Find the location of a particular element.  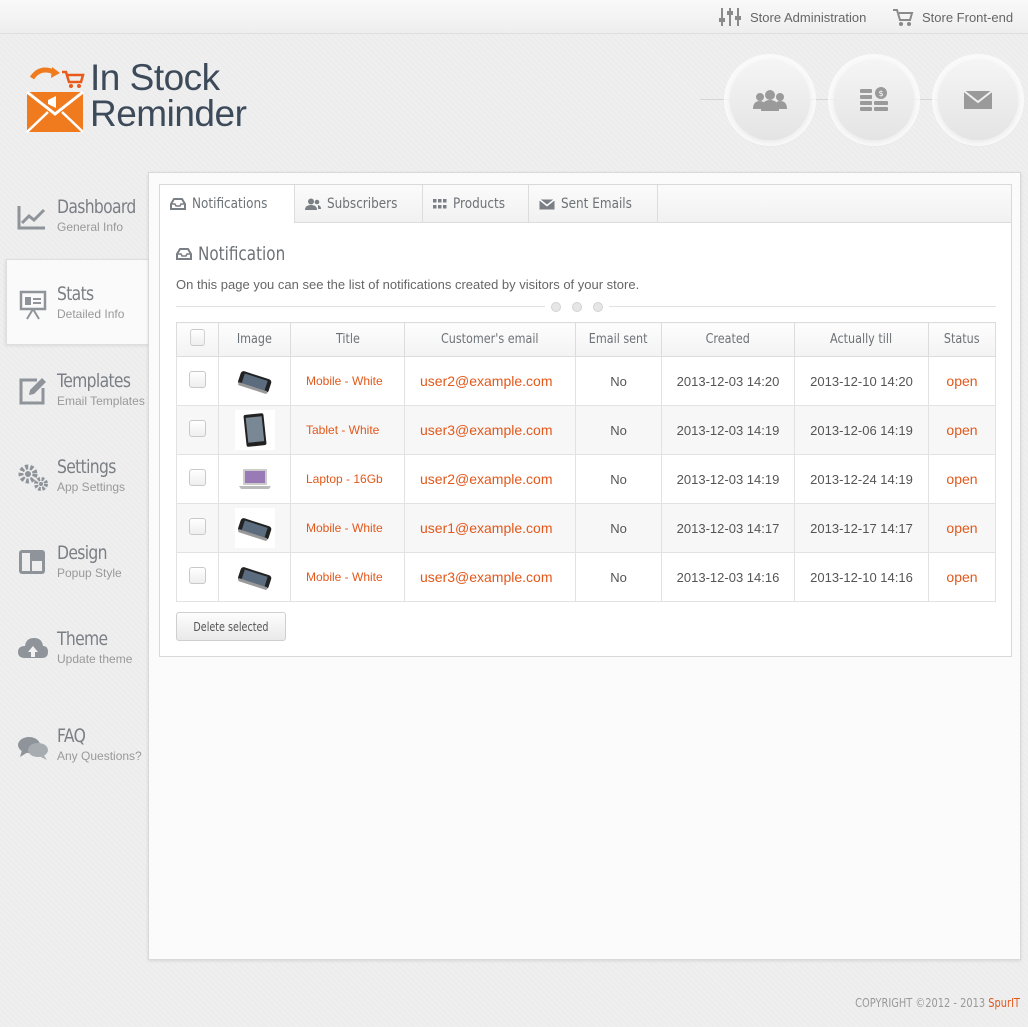

column-header-title: Title is located at coordinates (347, 339).